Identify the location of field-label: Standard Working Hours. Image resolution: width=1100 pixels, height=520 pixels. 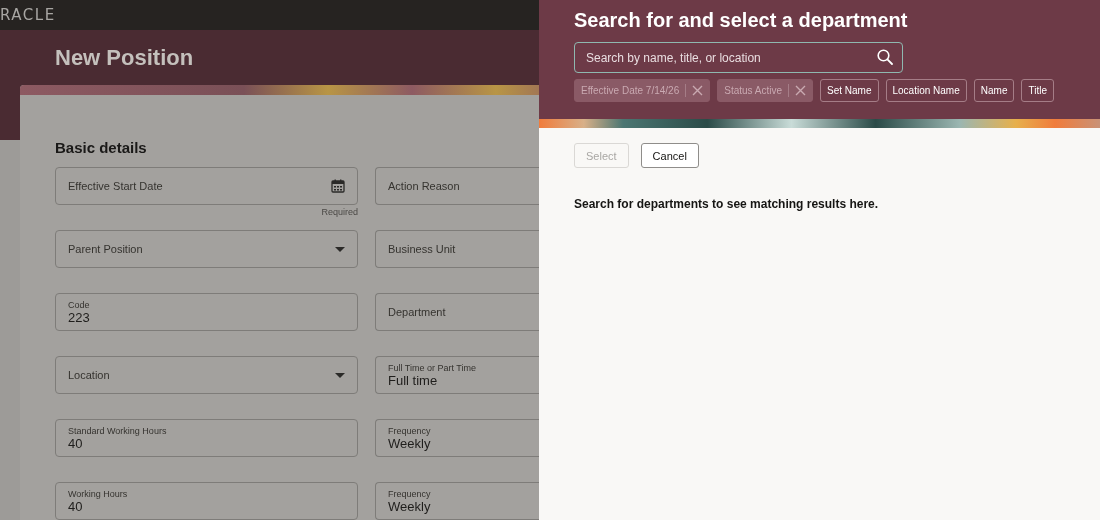
(118, 430).